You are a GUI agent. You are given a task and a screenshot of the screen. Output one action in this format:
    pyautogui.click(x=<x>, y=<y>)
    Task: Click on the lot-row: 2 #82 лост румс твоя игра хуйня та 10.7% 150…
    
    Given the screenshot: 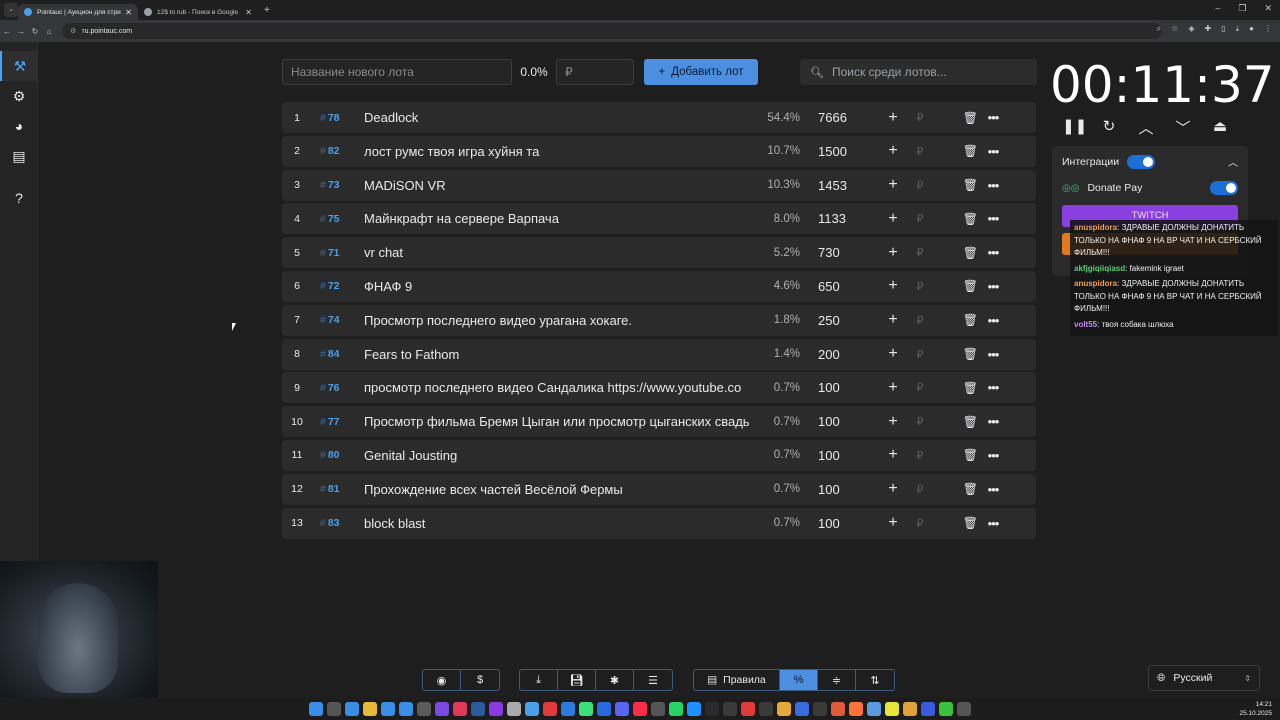 What is the action you would take?
    pyautogui.click(x=659, y=151)
    